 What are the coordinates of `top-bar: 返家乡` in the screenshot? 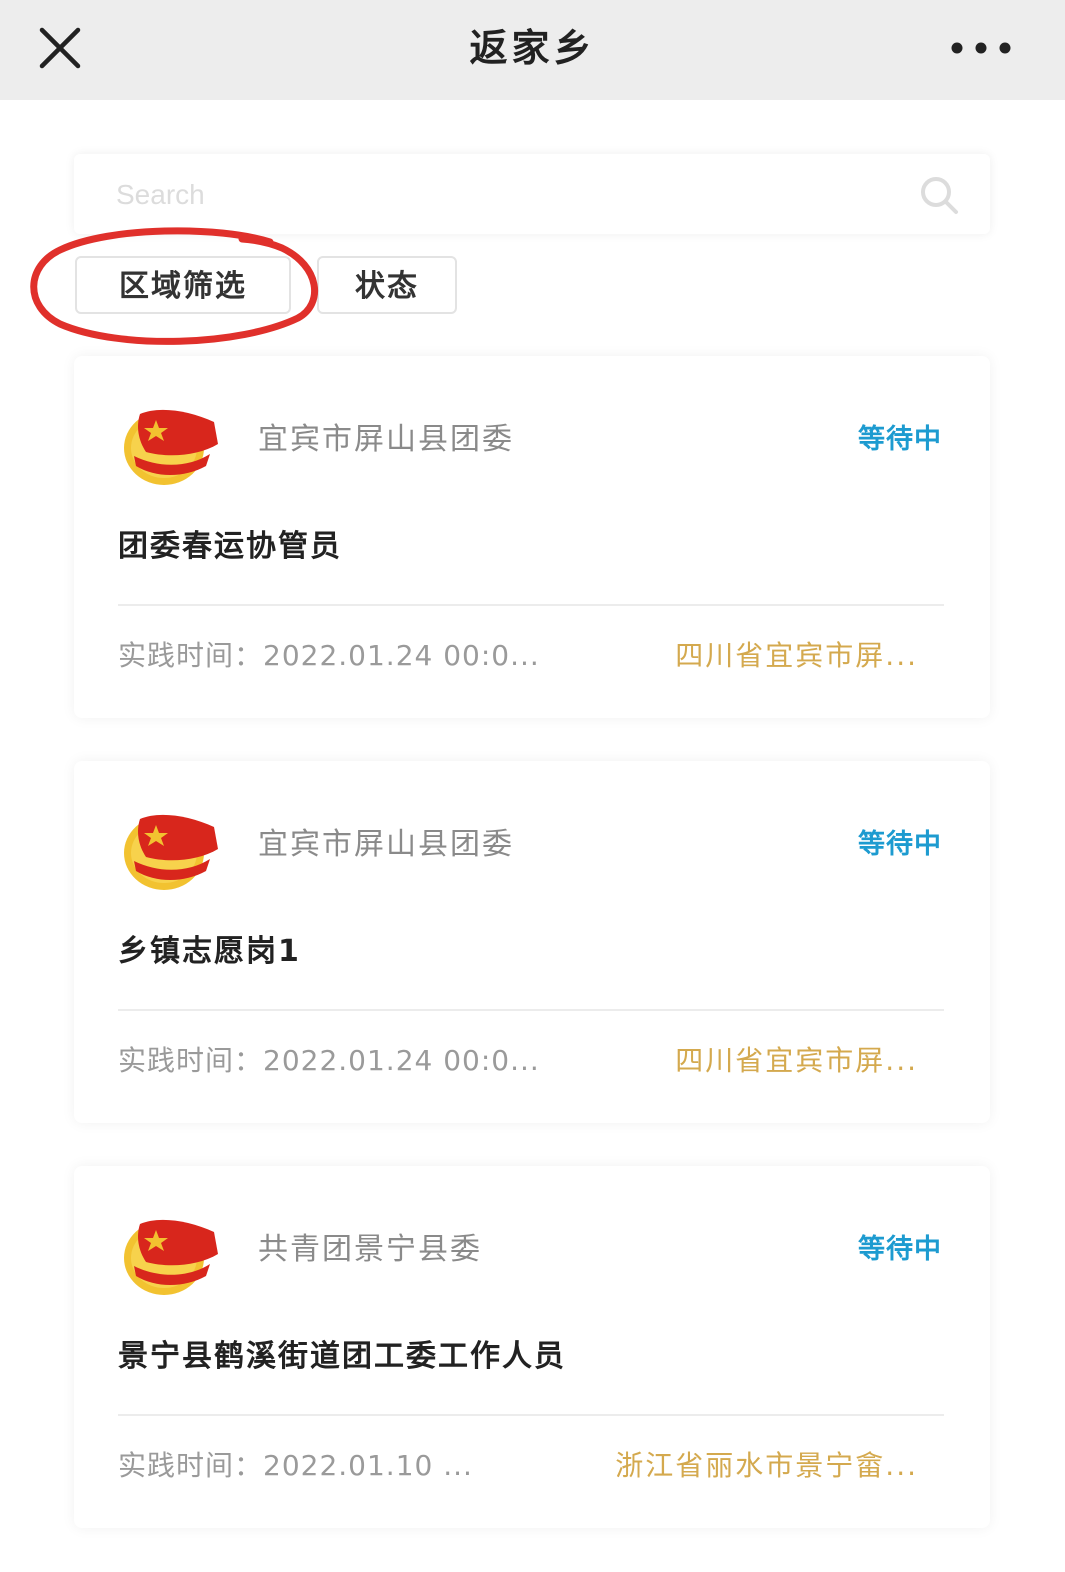 It's located at (532, 50).